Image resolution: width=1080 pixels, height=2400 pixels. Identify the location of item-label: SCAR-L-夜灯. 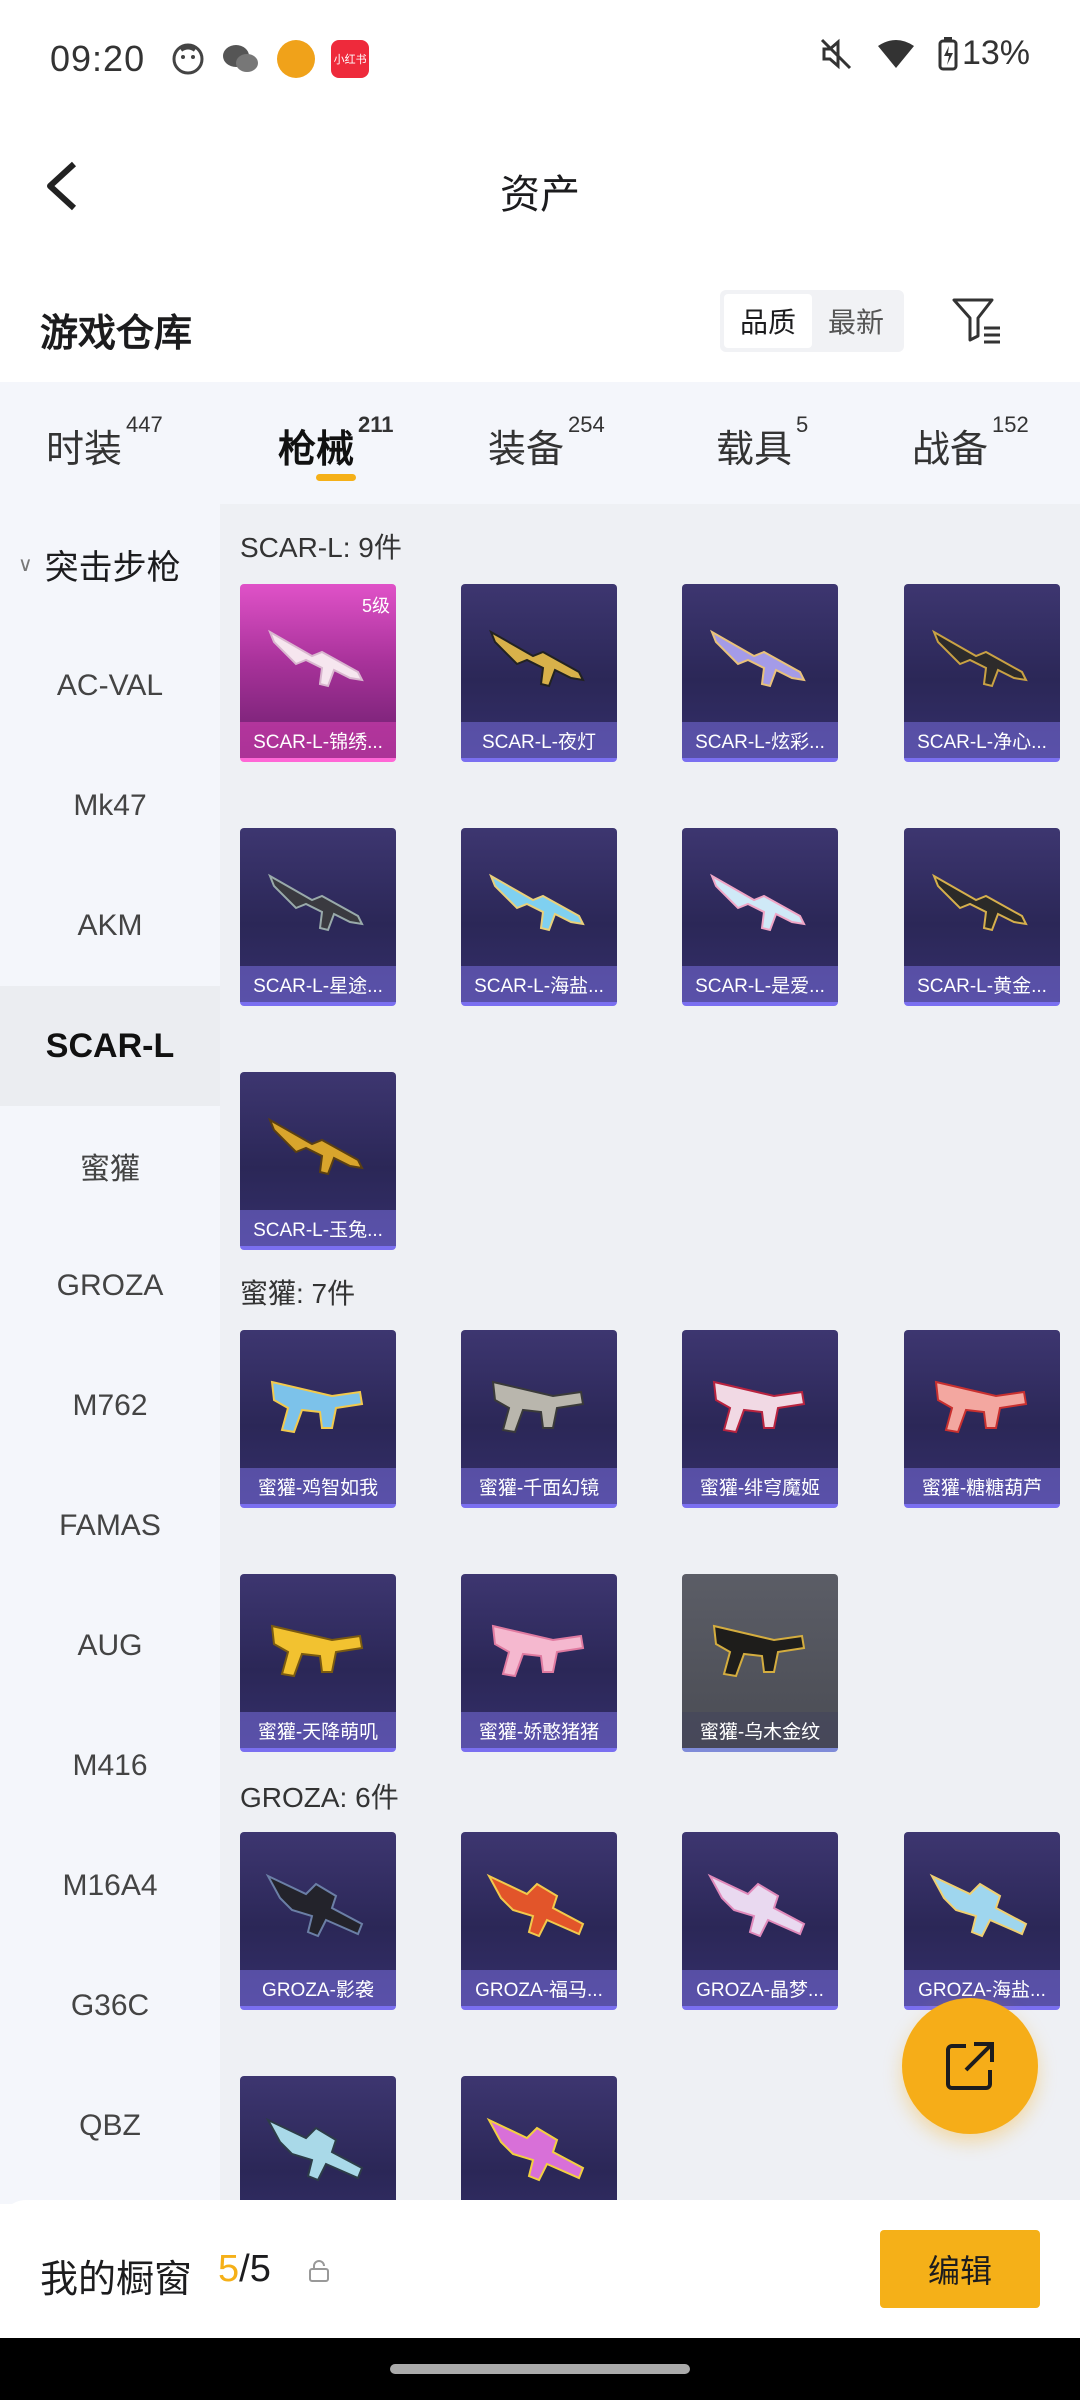
(539, 740).